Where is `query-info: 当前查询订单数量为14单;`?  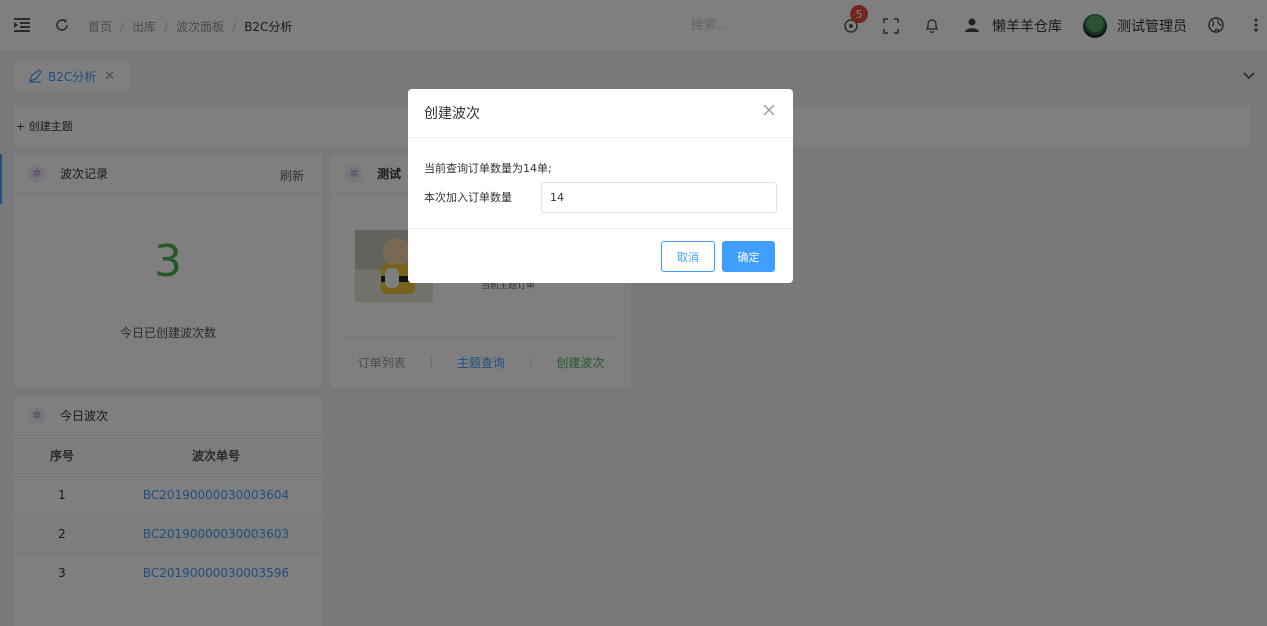 query-info: 当前查询订单数量为14单; is located at coordinates (488, 168).